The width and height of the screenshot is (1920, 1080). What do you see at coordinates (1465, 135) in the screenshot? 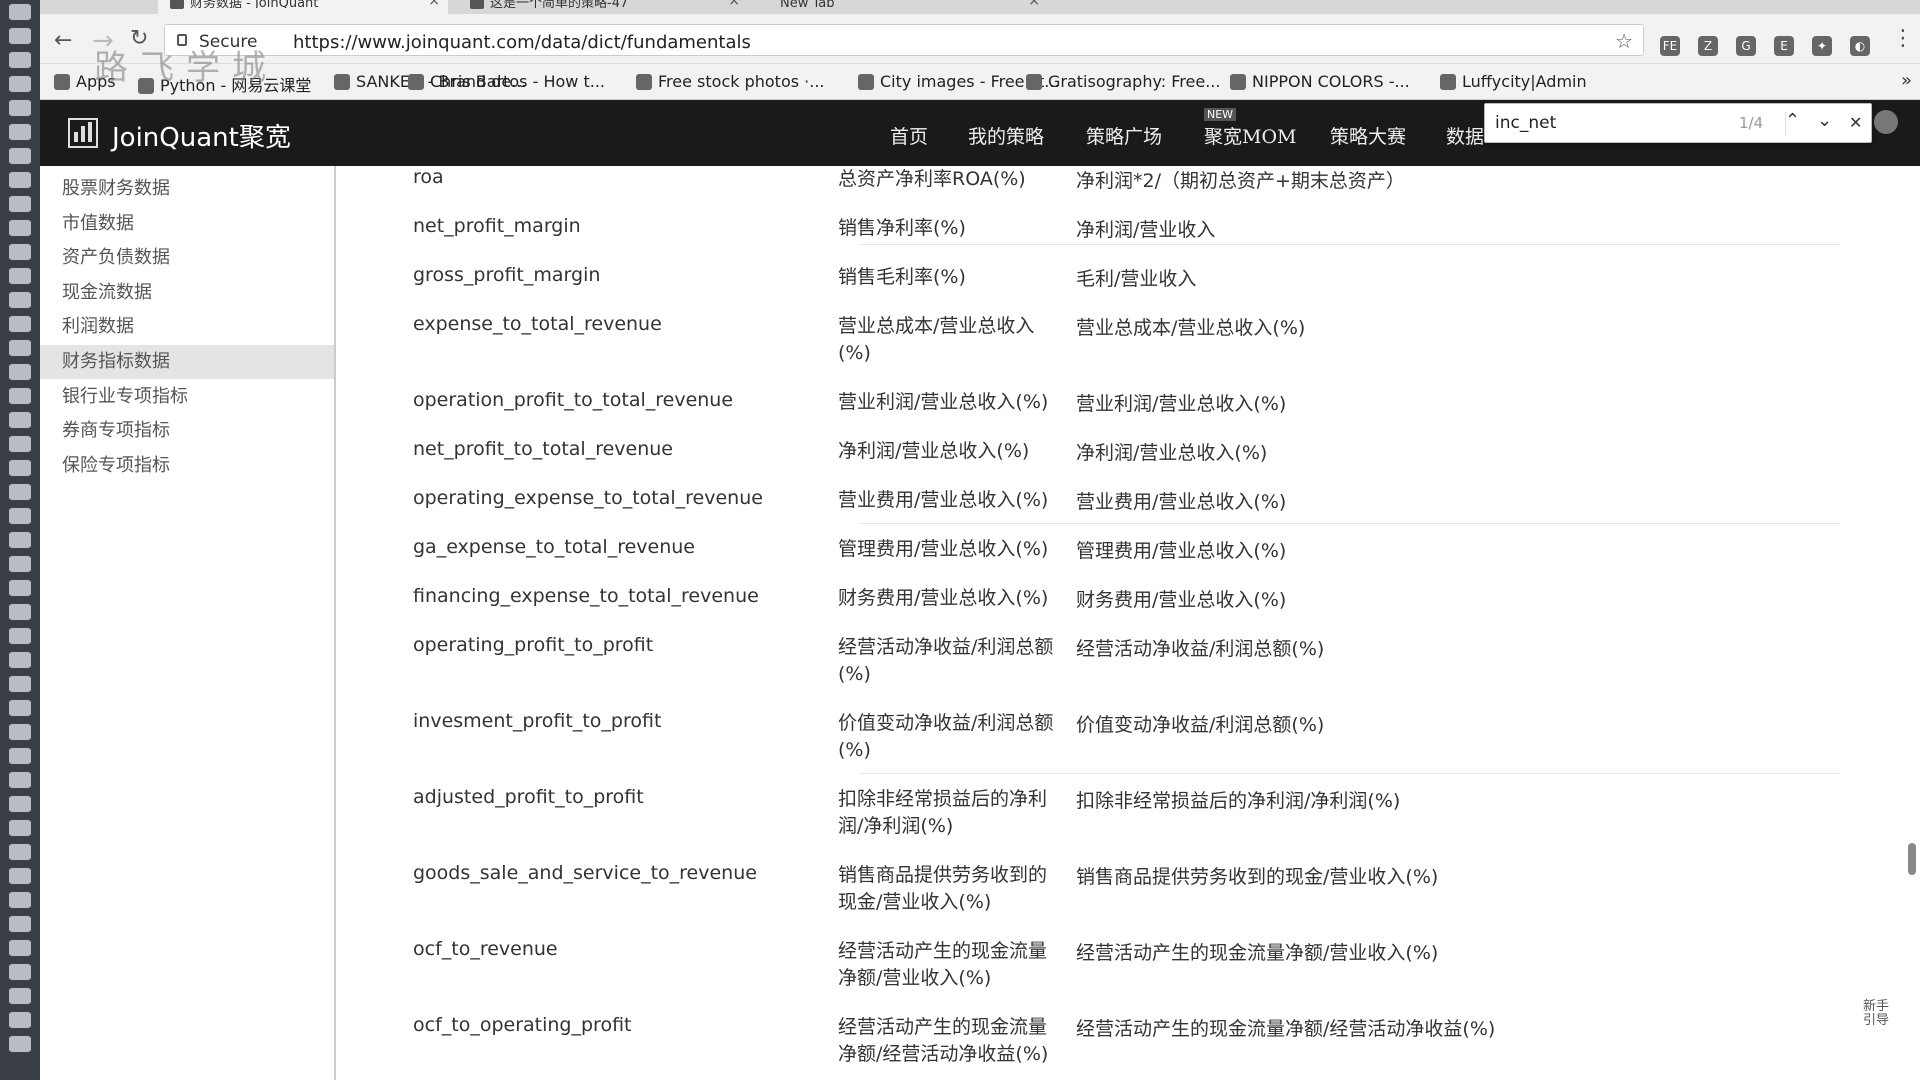
I see `nav-data: 数据` at bounding box center [1465, 135].